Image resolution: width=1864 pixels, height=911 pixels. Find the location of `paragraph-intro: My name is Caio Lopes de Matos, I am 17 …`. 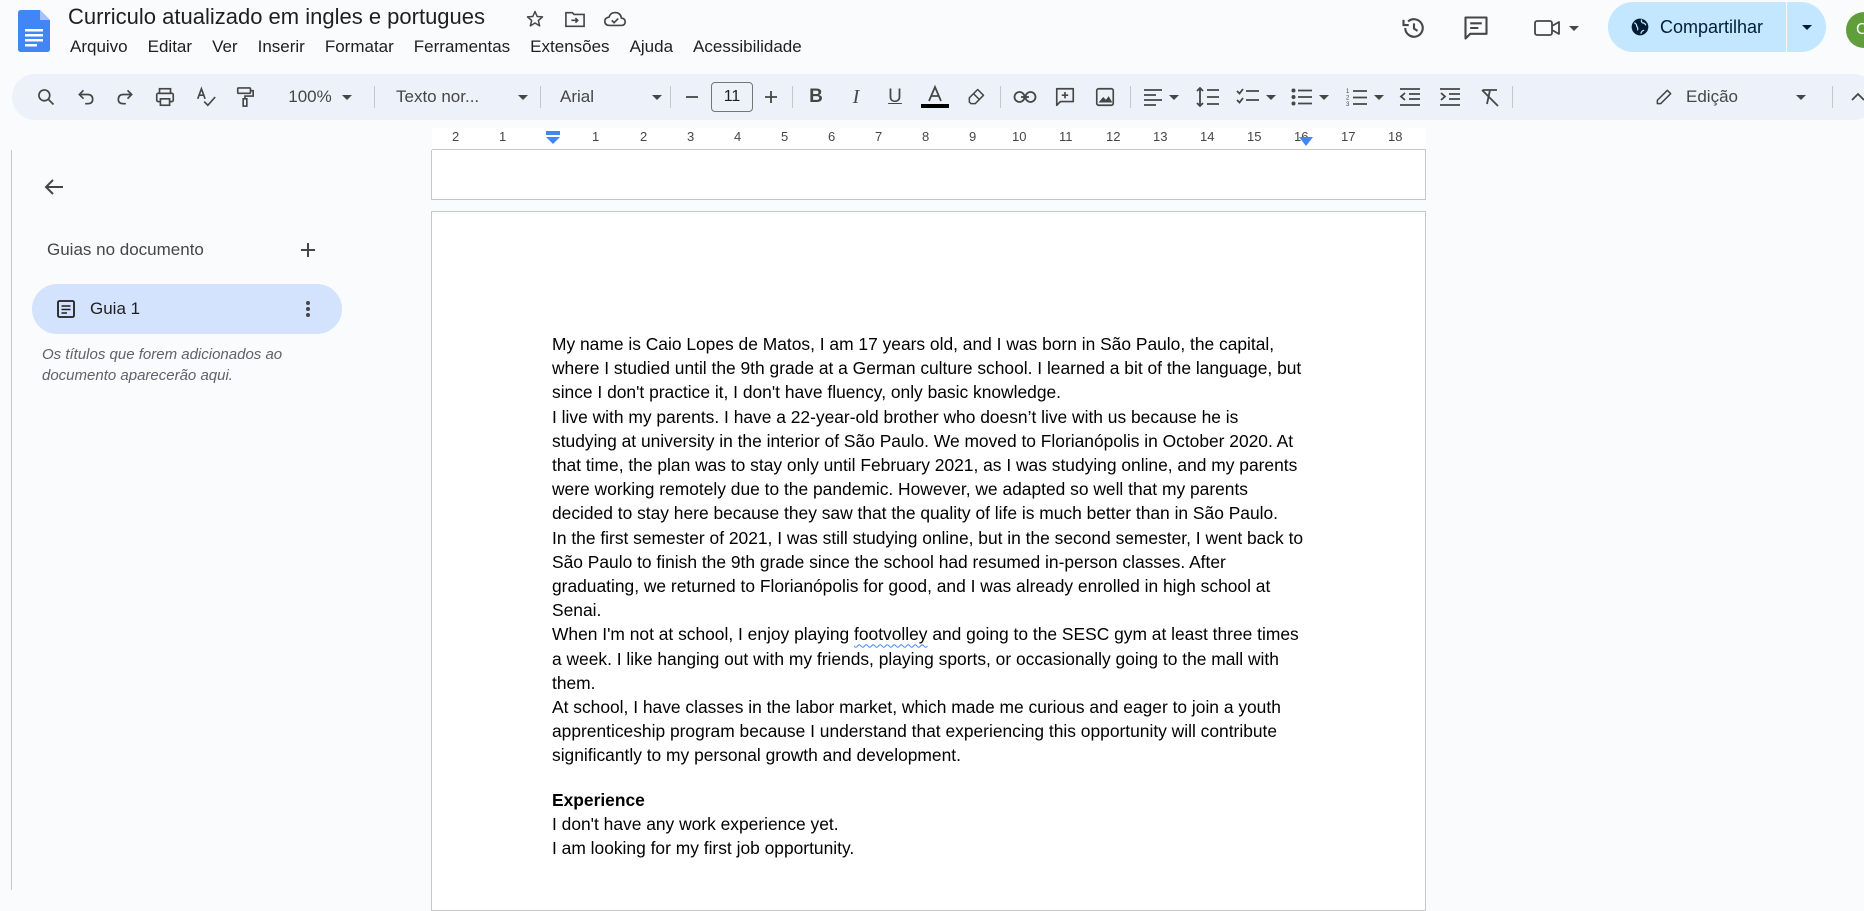

paragraph-intro: My name is Caio Lopes de Matos, I am 17 … is located at coordinates (928, 368).